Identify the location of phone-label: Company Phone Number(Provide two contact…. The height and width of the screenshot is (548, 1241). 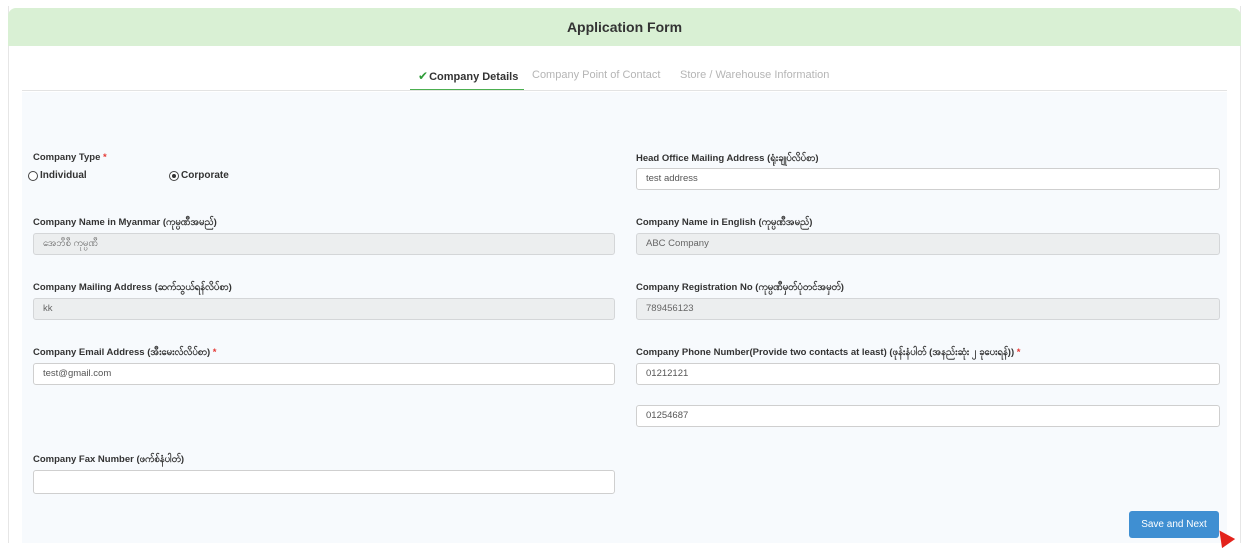
(828, 352).